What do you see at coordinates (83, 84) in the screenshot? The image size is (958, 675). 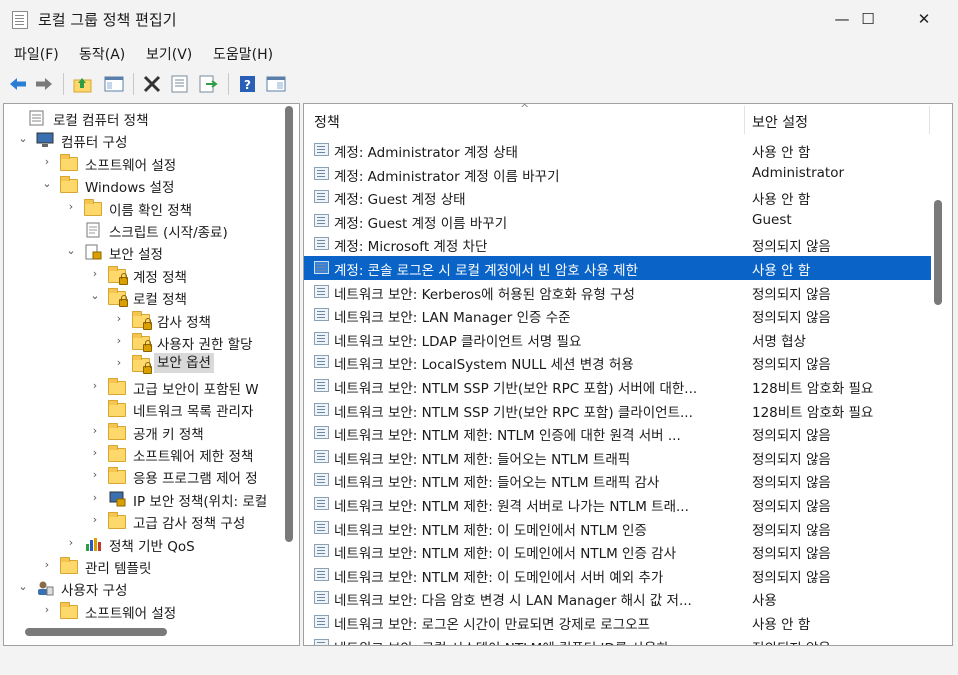 I see `up-folder-icon` at bounding box center [83, 84].